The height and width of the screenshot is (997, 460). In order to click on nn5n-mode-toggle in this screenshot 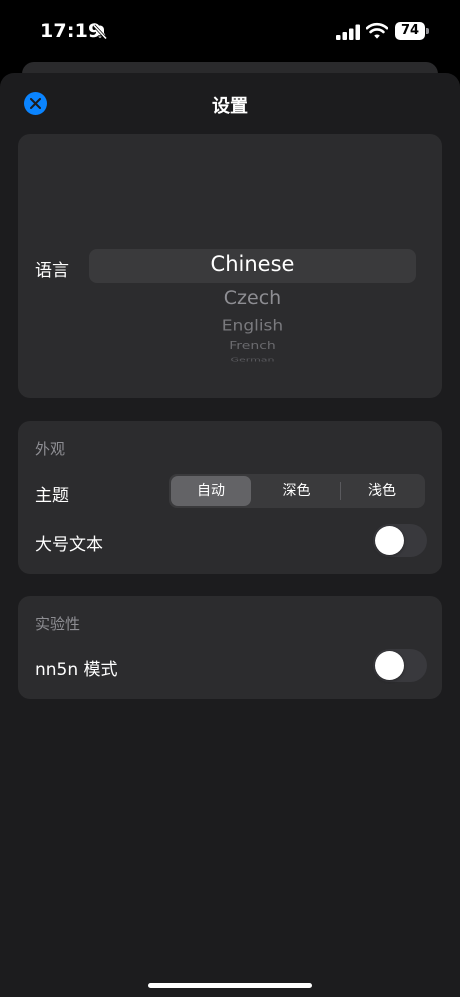, I will do `click(400, 665)`.